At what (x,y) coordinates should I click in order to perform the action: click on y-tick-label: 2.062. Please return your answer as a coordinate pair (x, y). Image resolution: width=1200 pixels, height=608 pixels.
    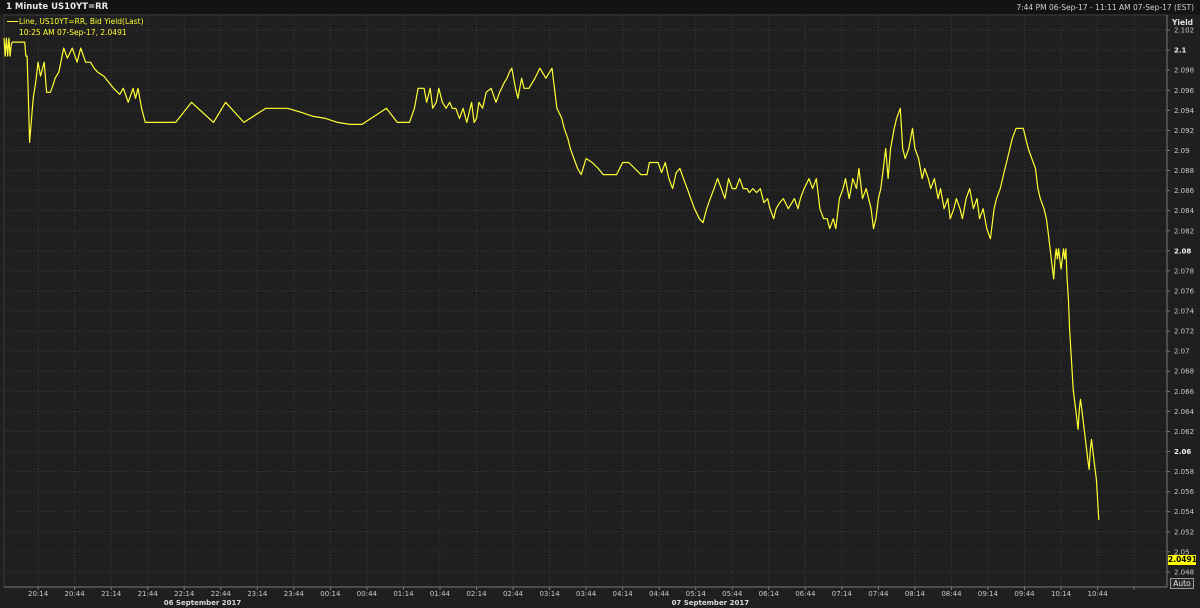
    Looking at the image, I should click on (1184, 432).